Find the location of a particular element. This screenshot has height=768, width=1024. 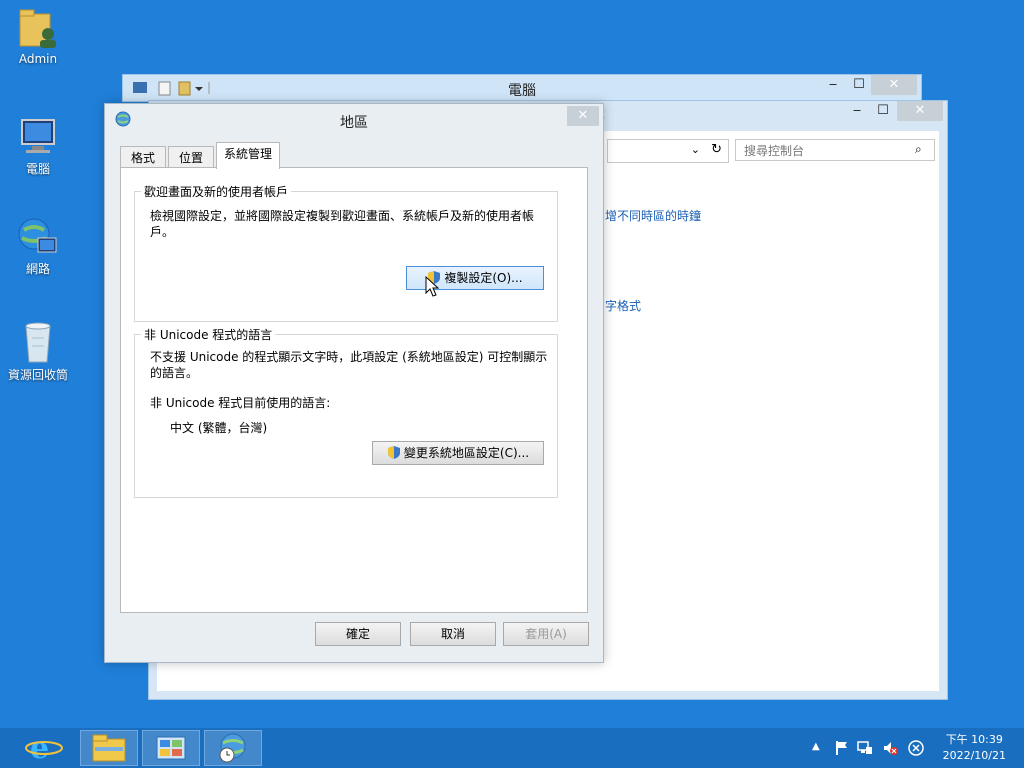

region-clock-icon is located at coordinates (232, 748).